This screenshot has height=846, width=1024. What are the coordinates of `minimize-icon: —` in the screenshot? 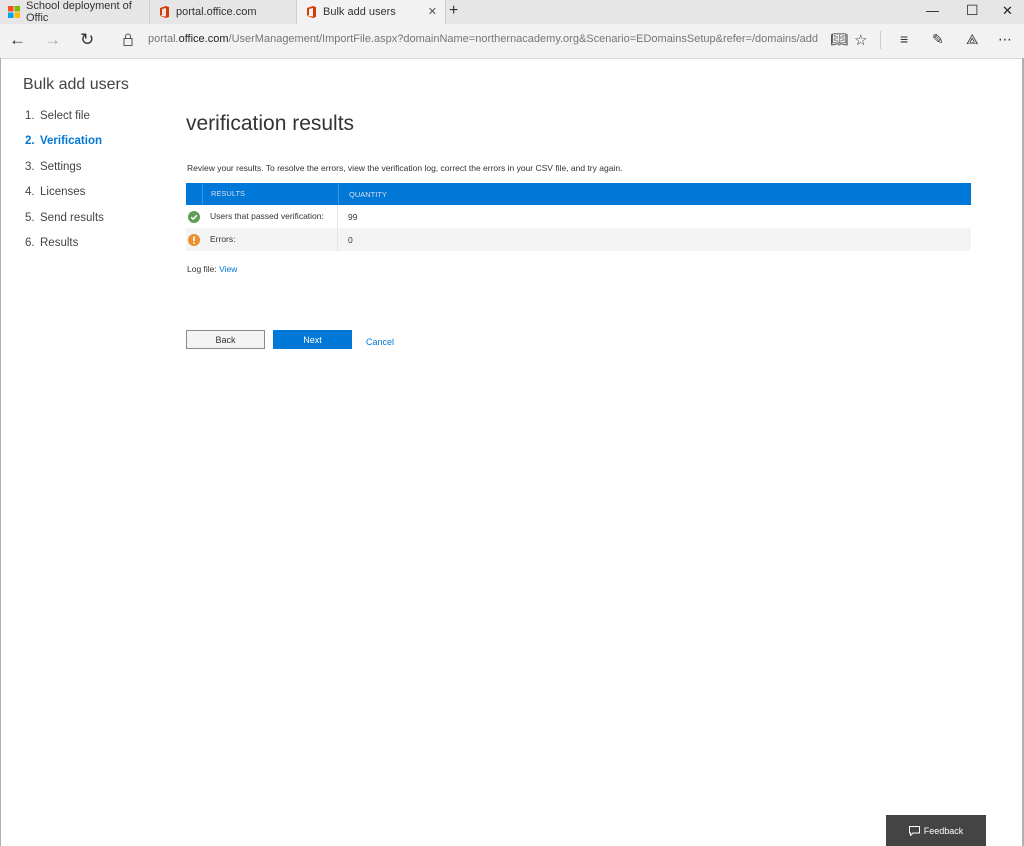 It's located at (932, 10).